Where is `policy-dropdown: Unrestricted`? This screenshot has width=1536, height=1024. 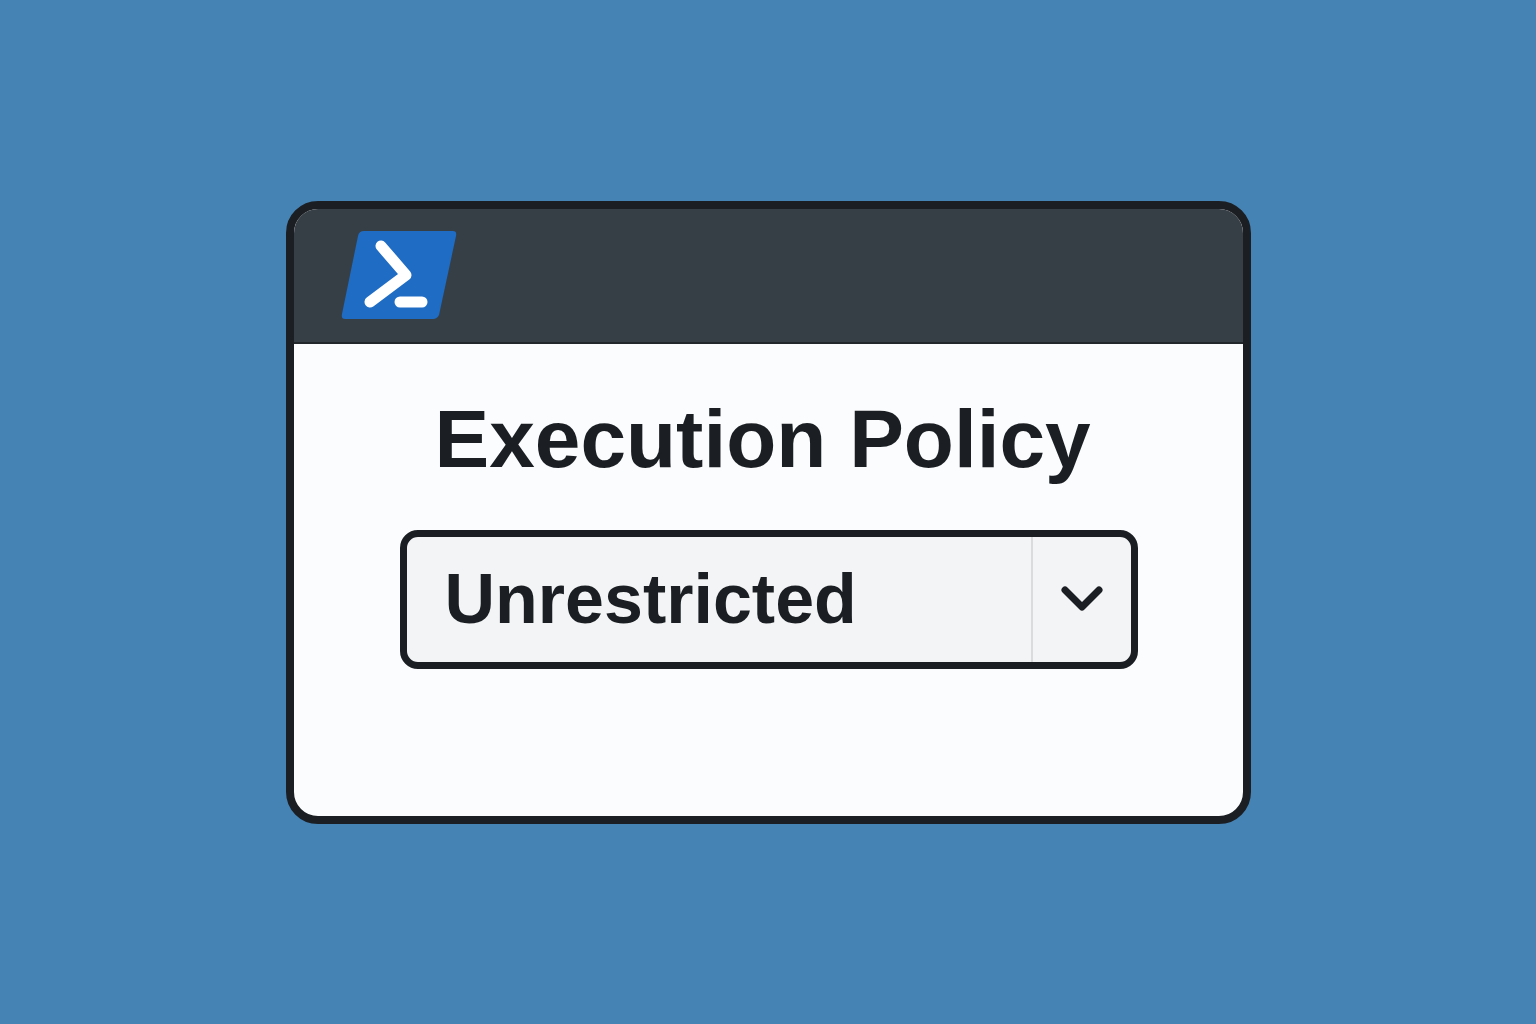
policy-dropdown: Unrestricted is located at coordinates (768, 599).